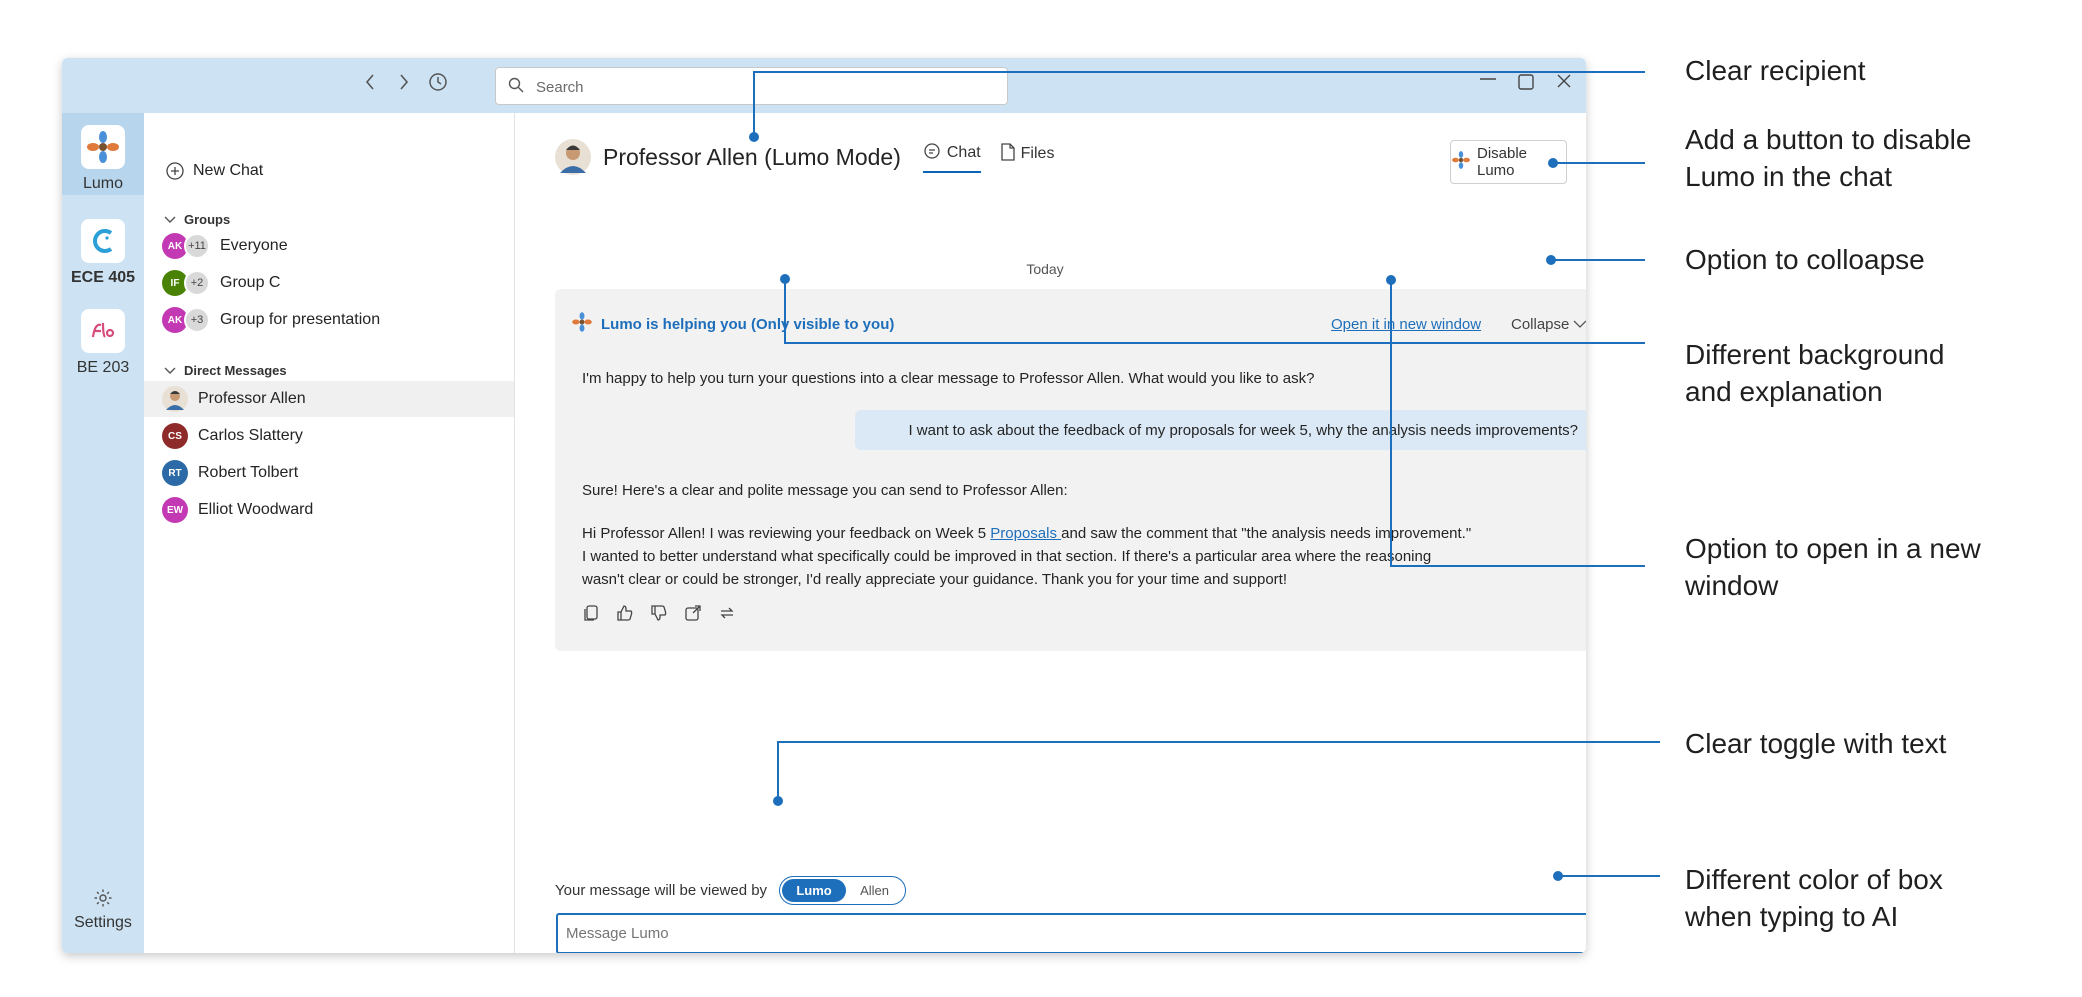 The height and width of the screenshot is (997, 2082). I want to click on rail-label: ECE 405, so click(103, 277).